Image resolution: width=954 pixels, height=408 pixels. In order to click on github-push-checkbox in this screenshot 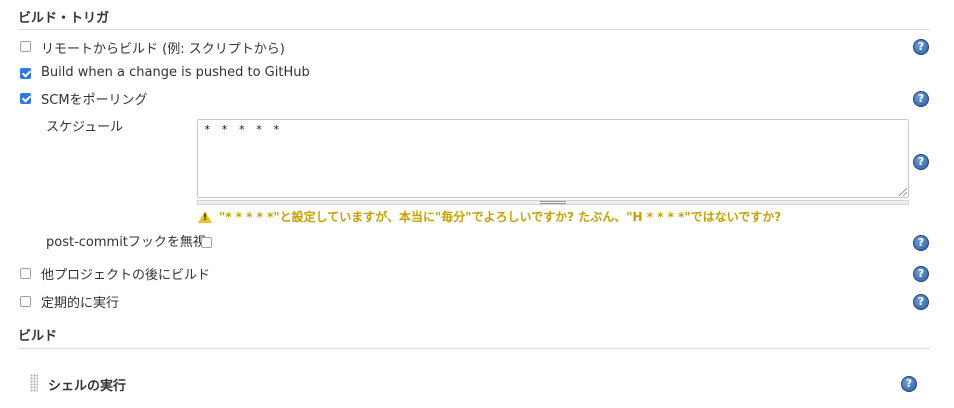, I will do `click(25, 73)`.